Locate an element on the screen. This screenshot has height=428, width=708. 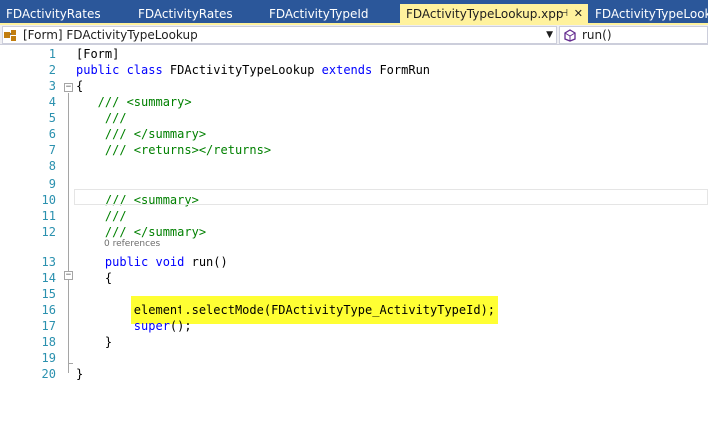
pin-icon: ⊣ is located at coordinates (563, 14).